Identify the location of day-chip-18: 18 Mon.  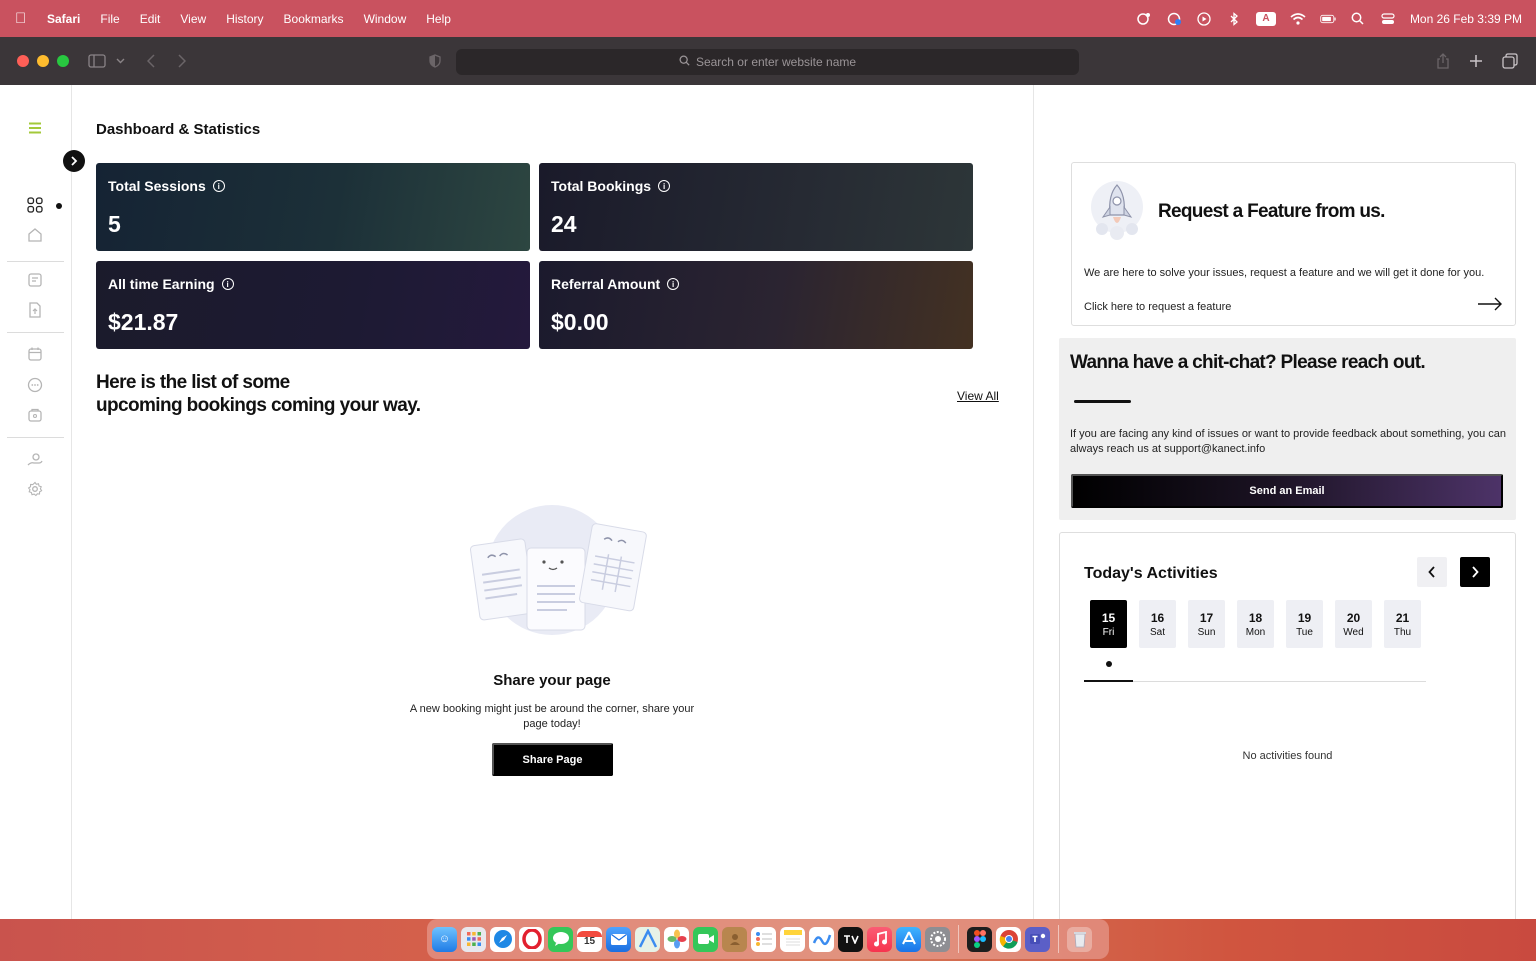
(1255, 624).